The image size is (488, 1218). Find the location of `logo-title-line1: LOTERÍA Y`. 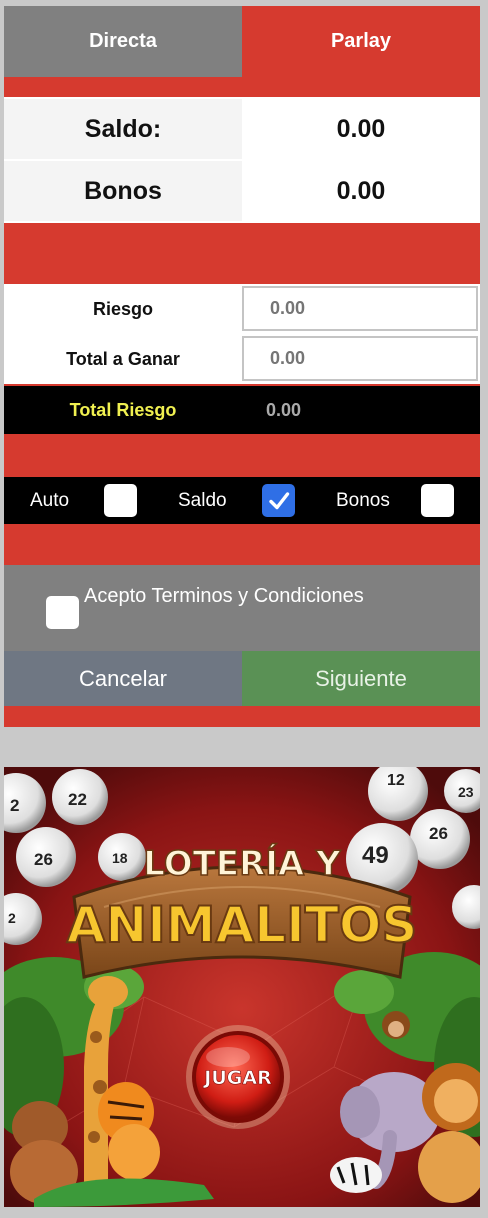

logo-title-line1: LOTERÍA Y is located at coordinates (242, 863).